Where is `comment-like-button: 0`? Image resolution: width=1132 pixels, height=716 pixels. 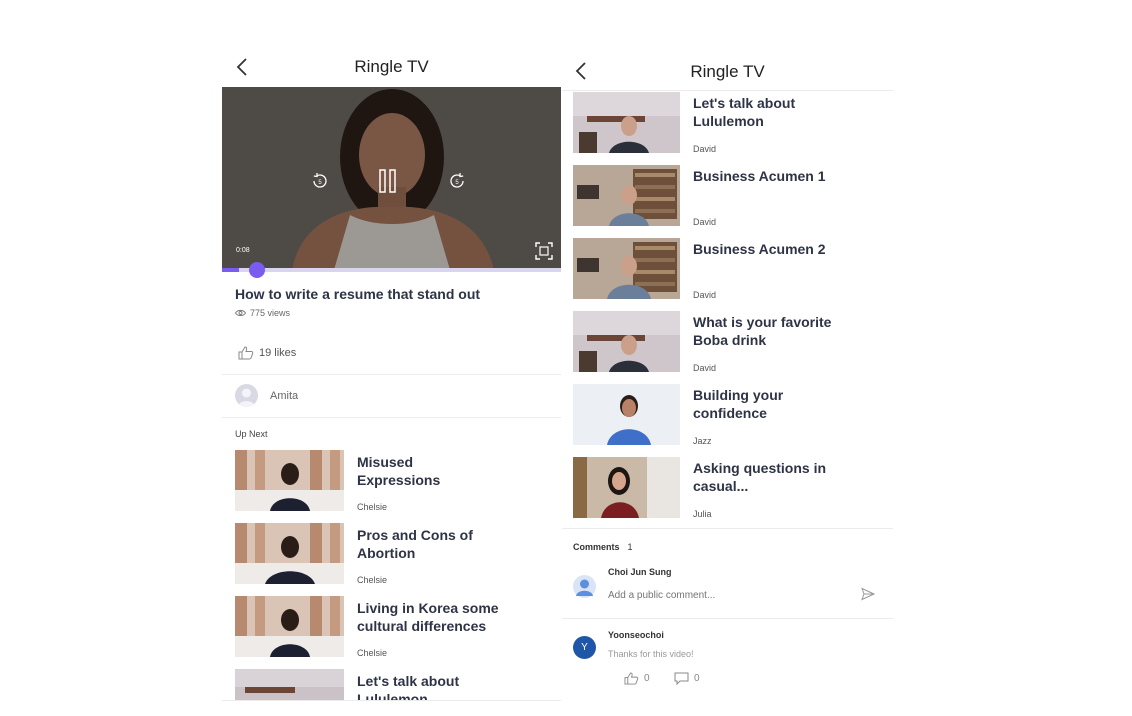 comment-like-button: 0 is located at coordinates (637, 678).